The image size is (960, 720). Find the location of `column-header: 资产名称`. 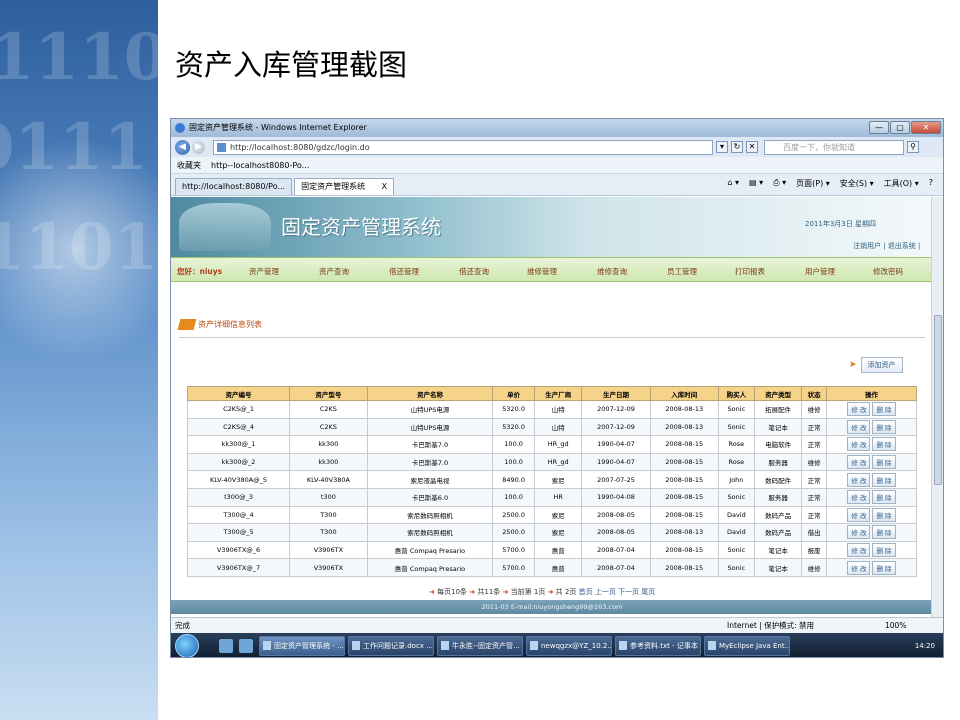

column-header: 资产名称 is located at coordinates (430, 393).